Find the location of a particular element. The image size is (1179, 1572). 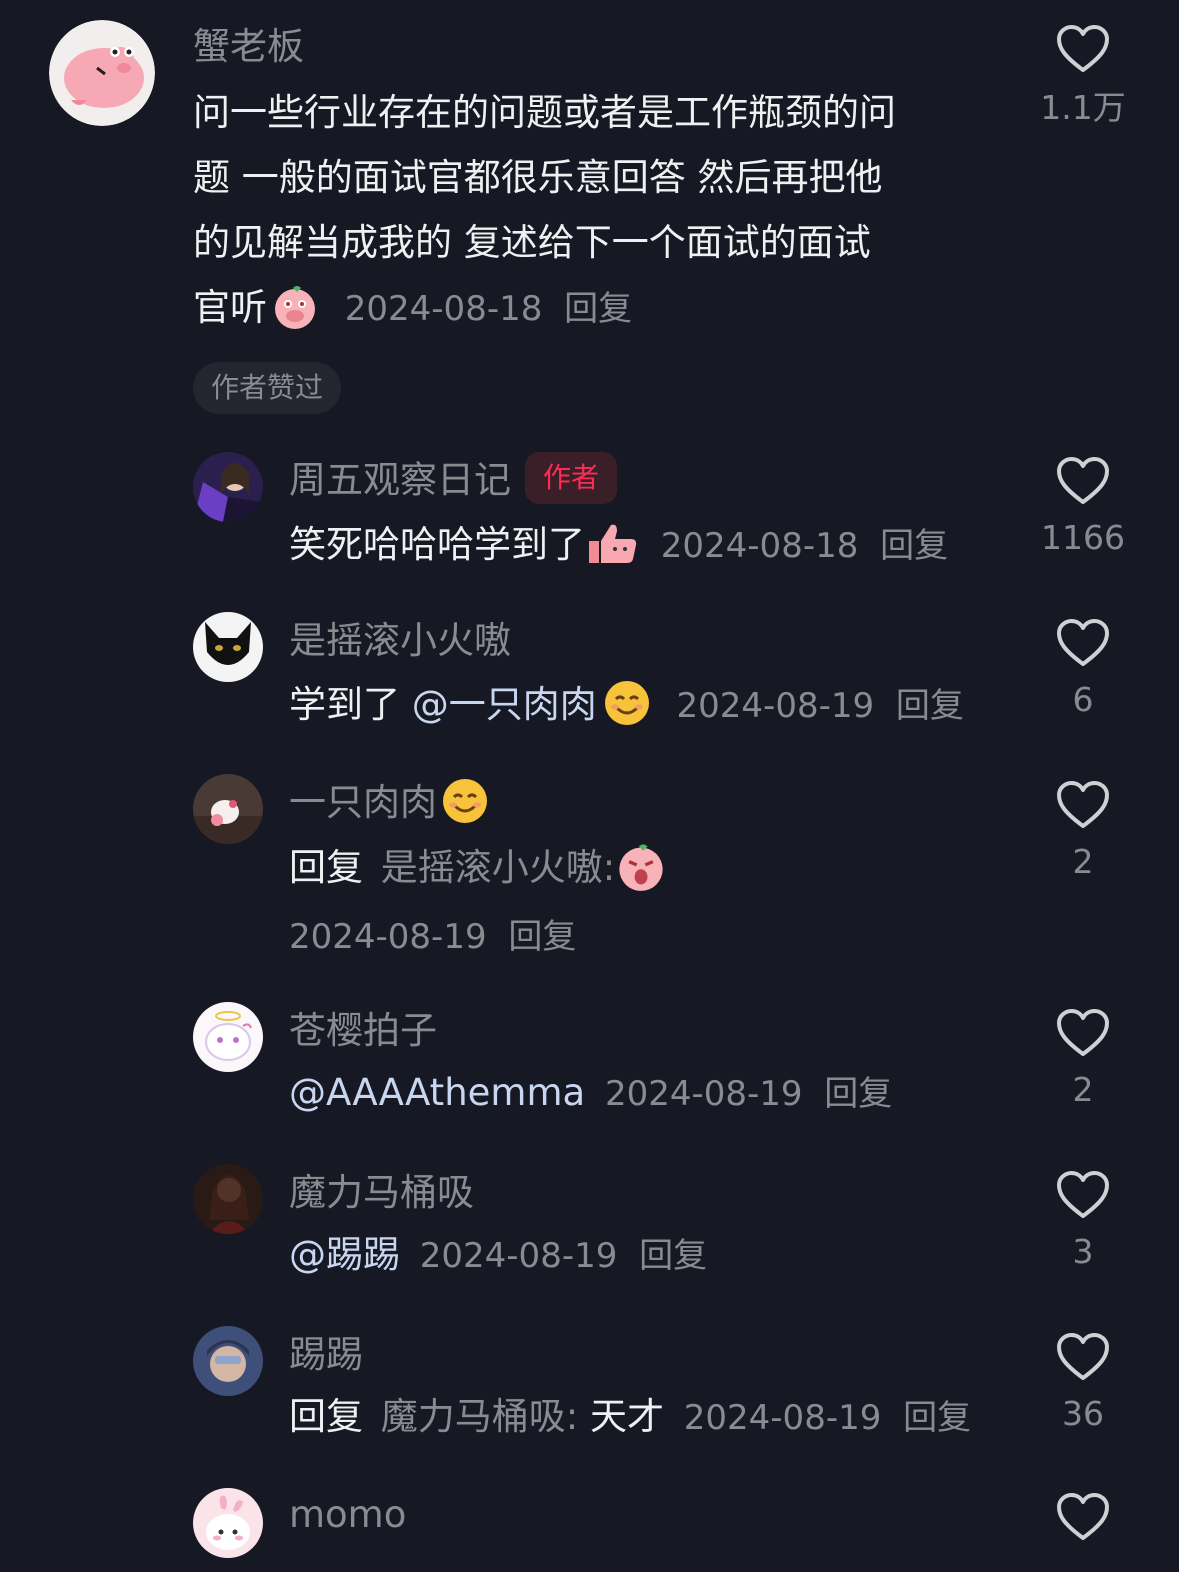

like-count: 1.1万 is located at coordinates (1083, 107).